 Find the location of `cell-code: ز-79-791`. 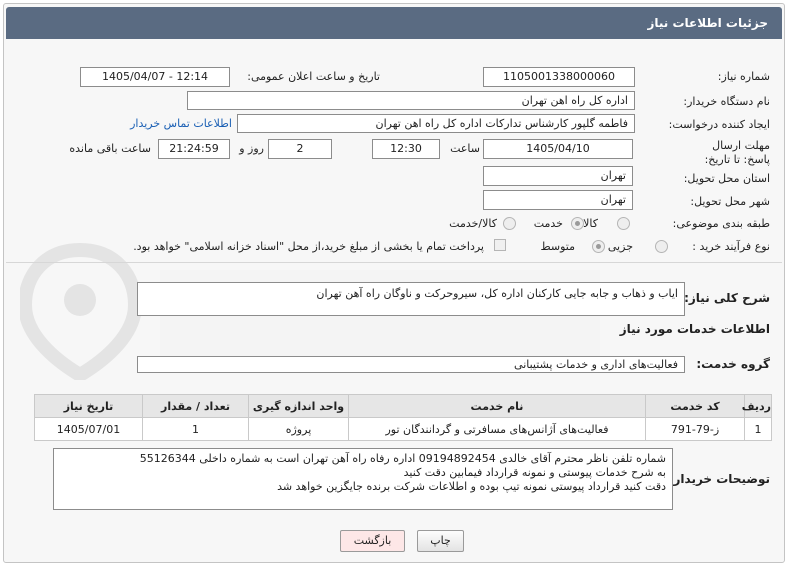

cell-code: ز-79-791 is located at coordinates (695, 429).